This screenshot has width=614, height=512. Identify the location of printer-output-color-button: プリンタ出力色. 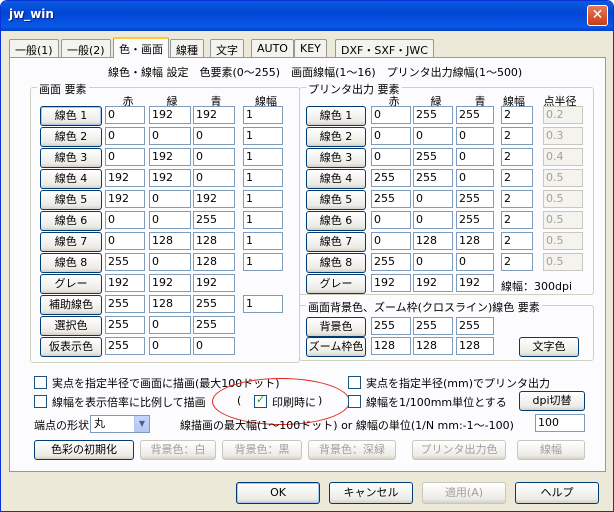
(459, 450).